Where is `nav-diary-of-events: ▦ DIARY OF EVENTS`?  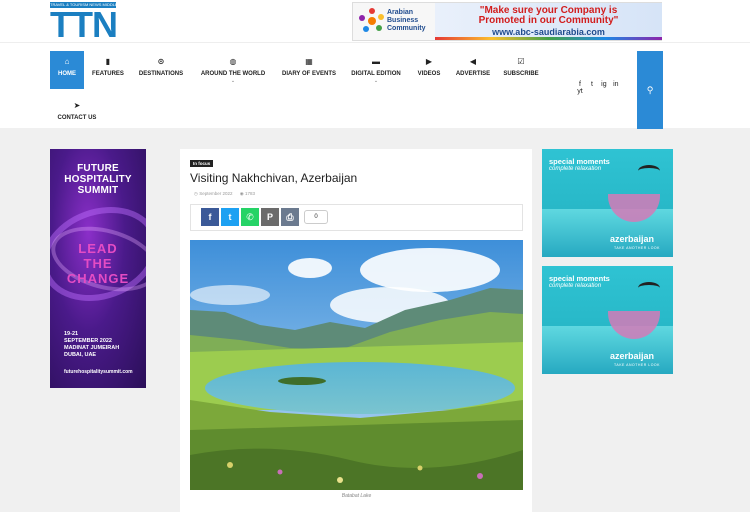
nav-diary-of-events: ▦ DIARY OF EVENTS is located at coordinates (309, 70).